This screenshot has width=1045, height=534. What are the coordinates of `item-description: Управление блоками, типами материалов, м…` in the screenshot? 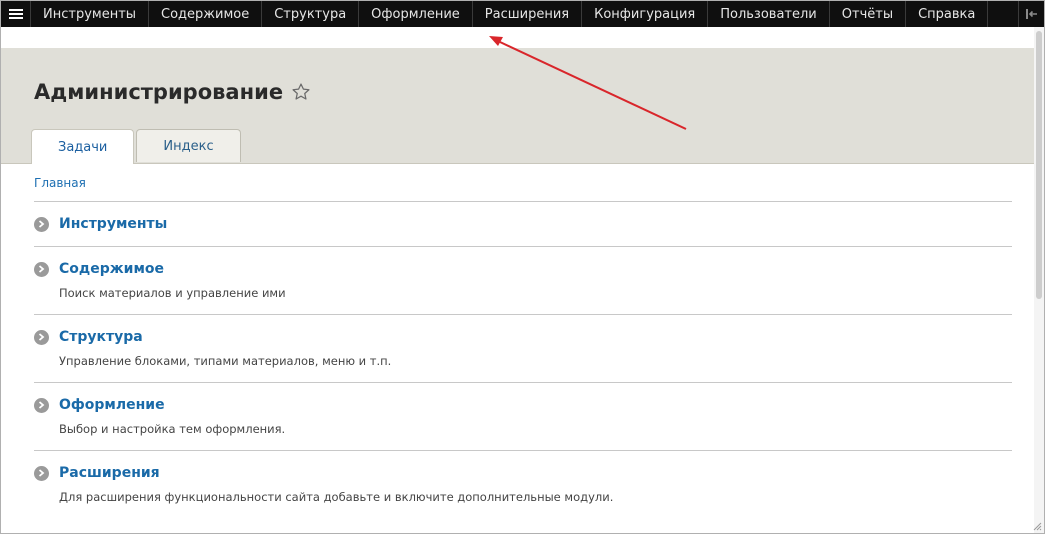 It's located at (225, 361).